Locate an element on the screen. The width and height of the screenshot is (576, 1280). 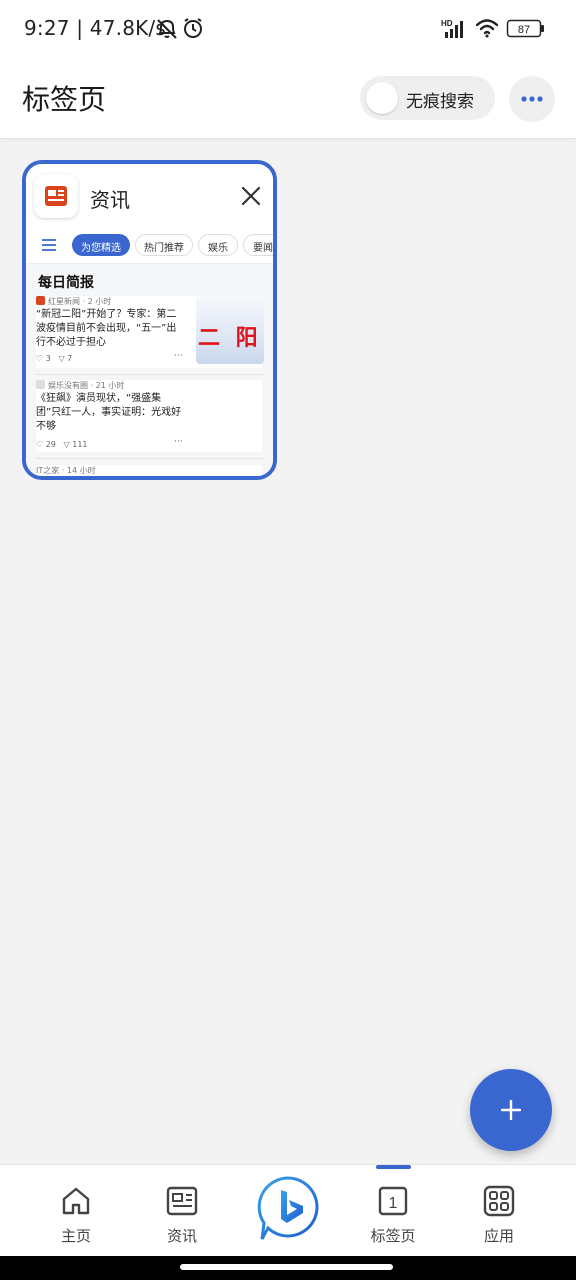
nav-apps: 应用 is located at coordinates (499, 1211).